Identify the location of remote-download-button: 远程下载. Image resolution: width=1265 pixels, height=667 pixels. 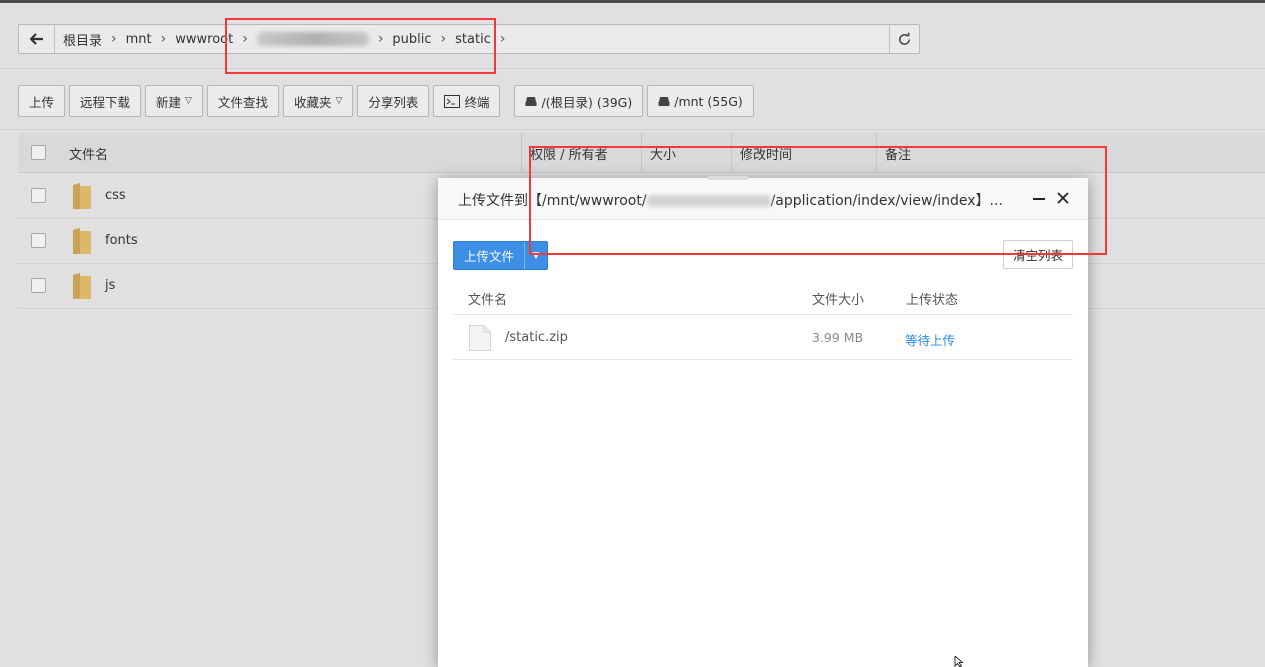
(105, 101).